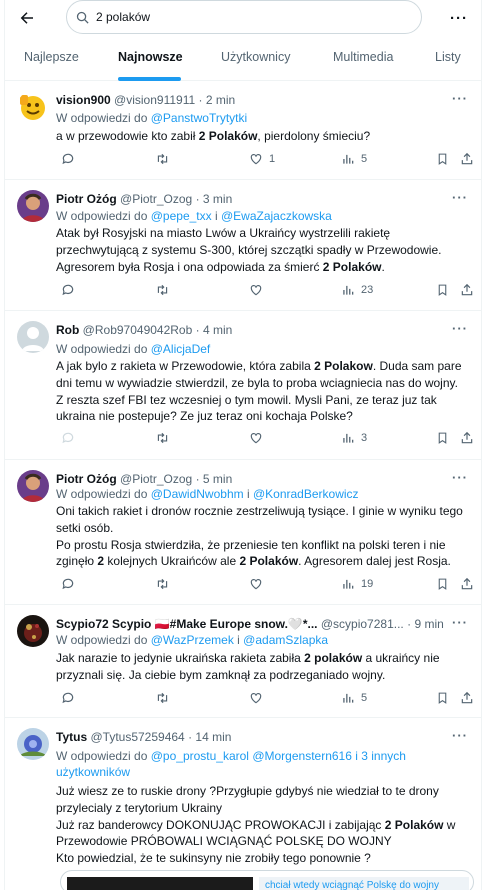 The height and width of the screenshot is (890, 485). What do you see at coordinates (363, 57) in the screenshot?
I see `tab-multimedia: Multimedia` at bounding box center [363, 57].